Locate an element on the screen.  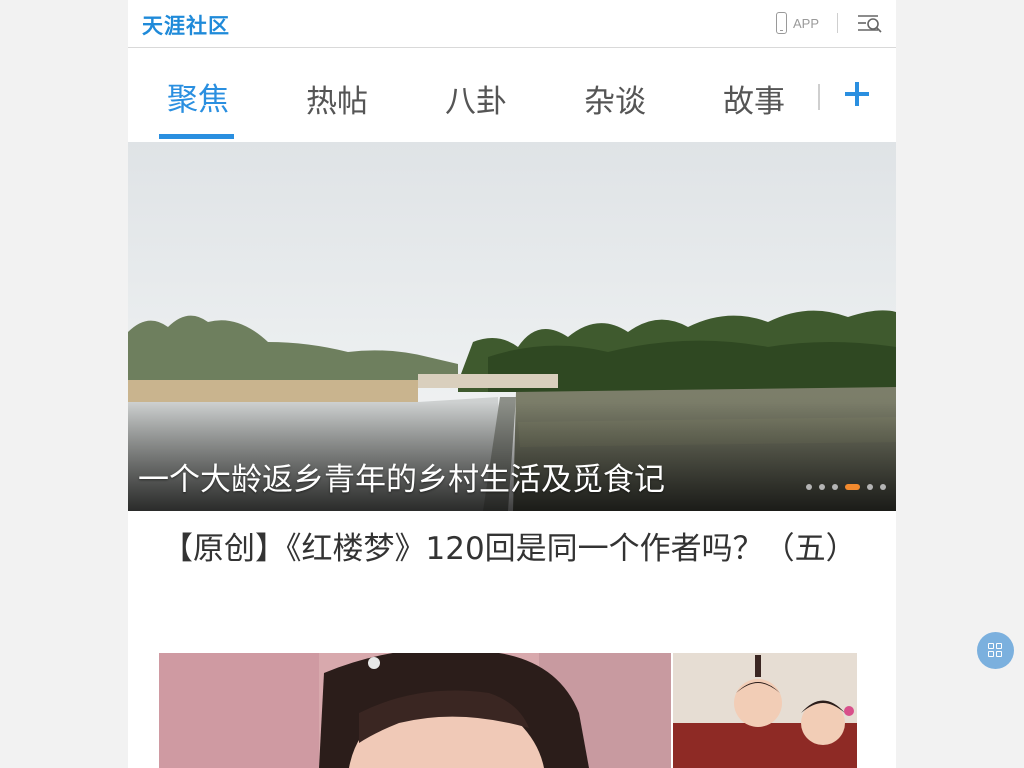
app-download-button: APP is located at coordinates (797, 23).